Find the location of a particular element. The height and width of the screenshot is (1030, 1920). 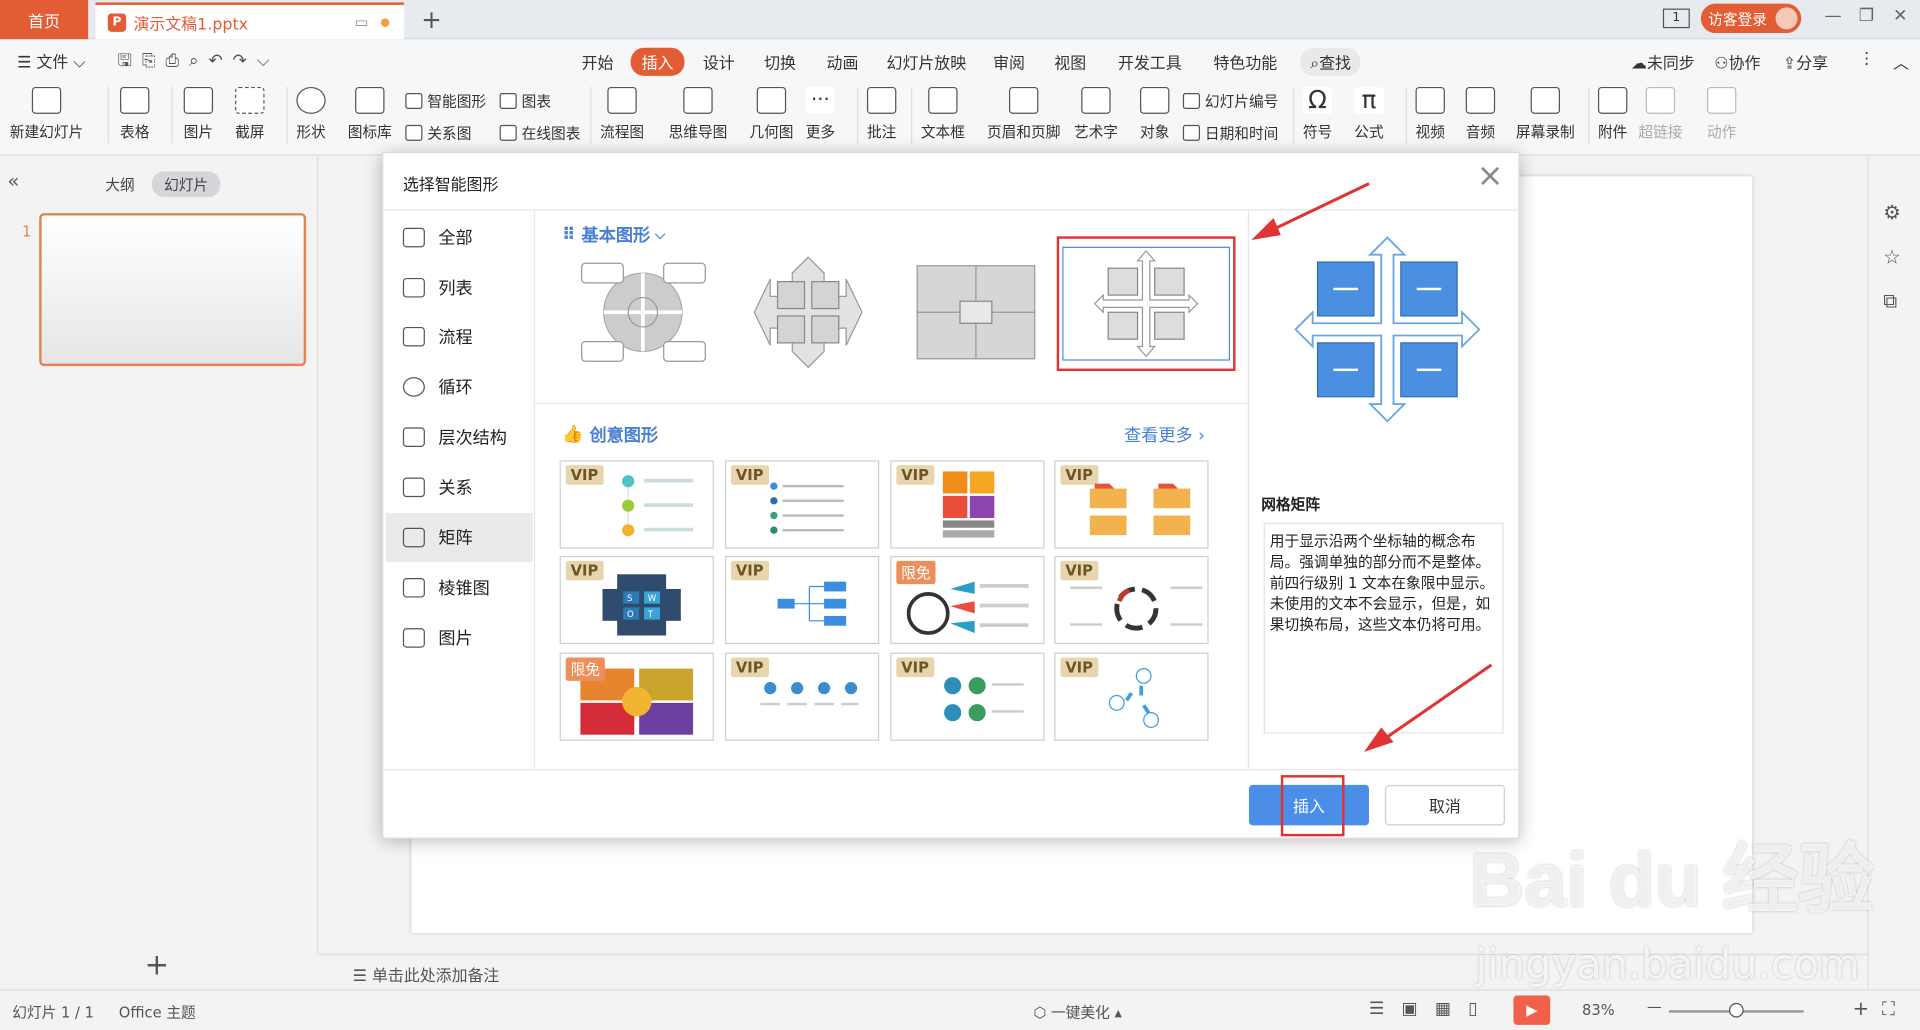

annotation-arrows is located at coordinates (1372, 467).